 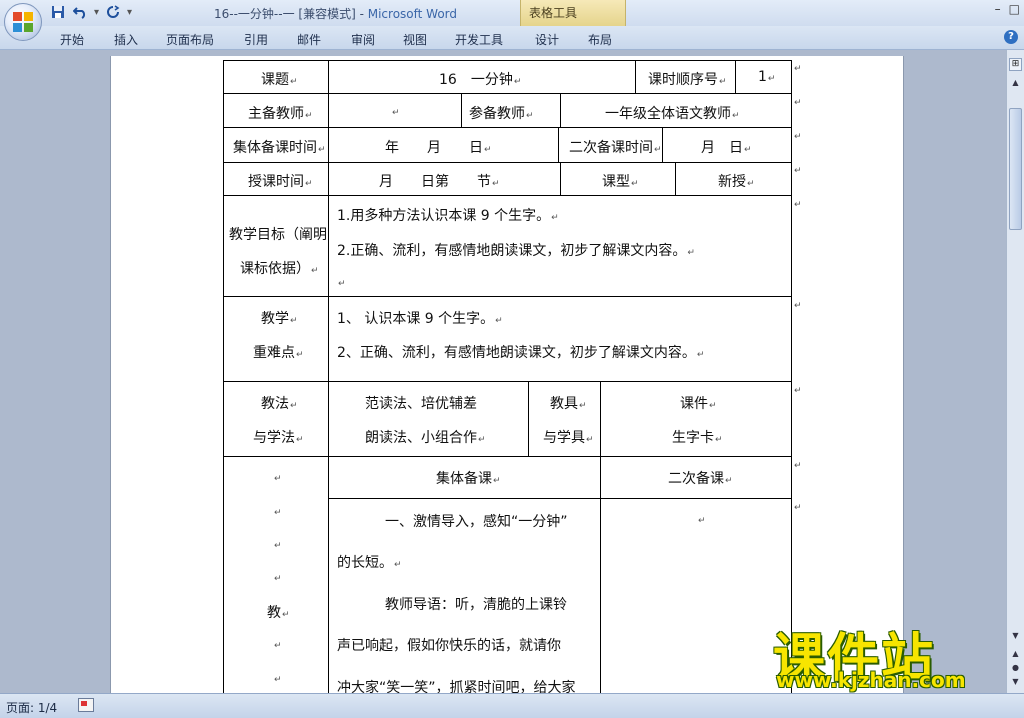 I want to click on document-title: 16--一分钟--一 [兼容模式] -, so click(x=291, y=14).